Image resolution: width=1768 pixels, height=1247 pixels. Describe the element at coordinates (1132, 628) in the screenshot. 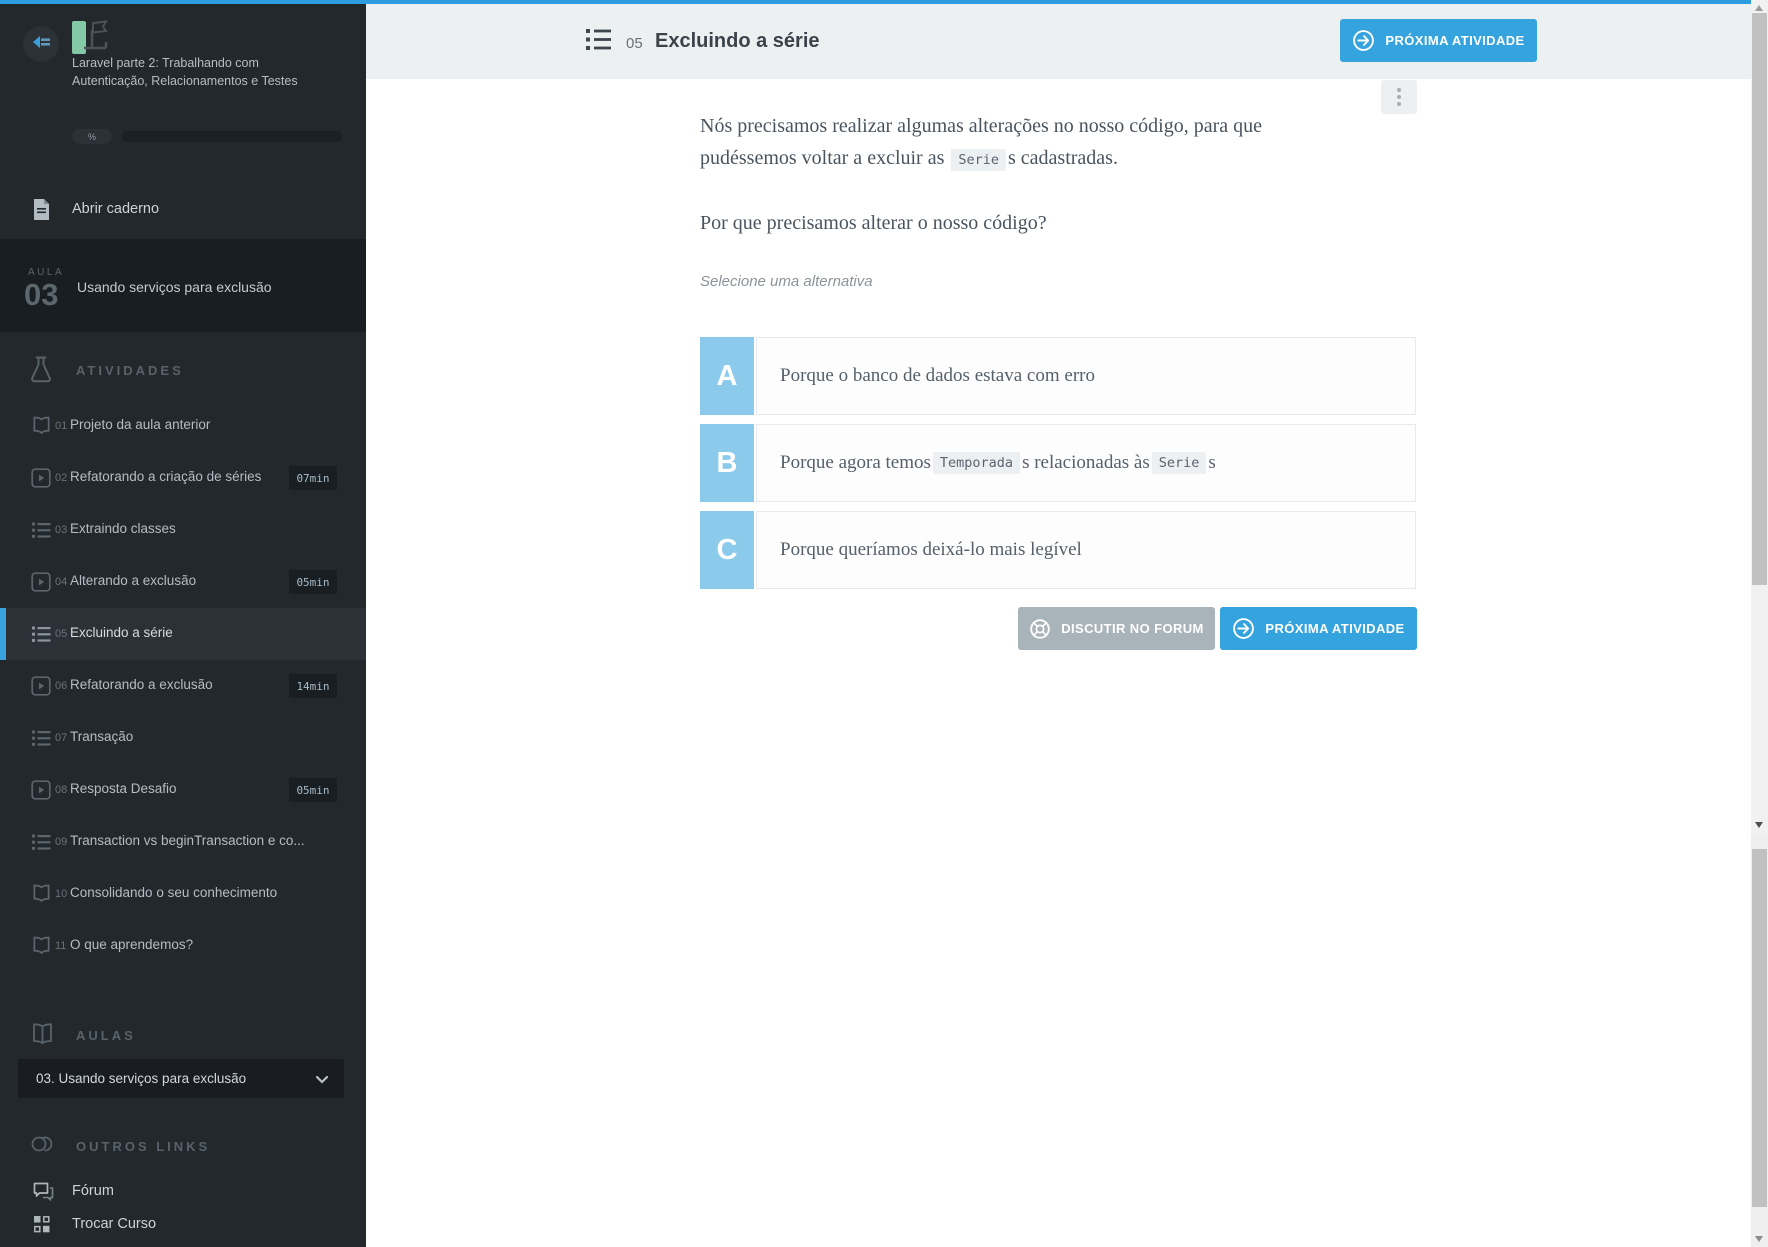

I see `discuss-forum-label: DISCUTIR NO FORUM` at that location.